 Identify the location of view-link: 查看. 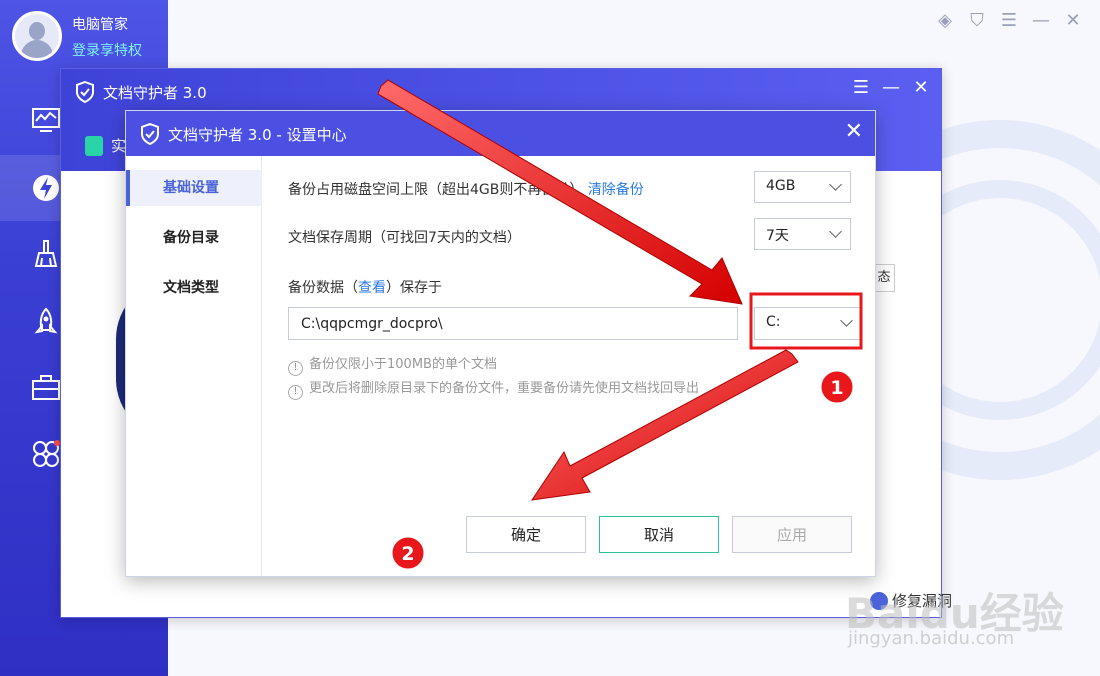
(372, 288).